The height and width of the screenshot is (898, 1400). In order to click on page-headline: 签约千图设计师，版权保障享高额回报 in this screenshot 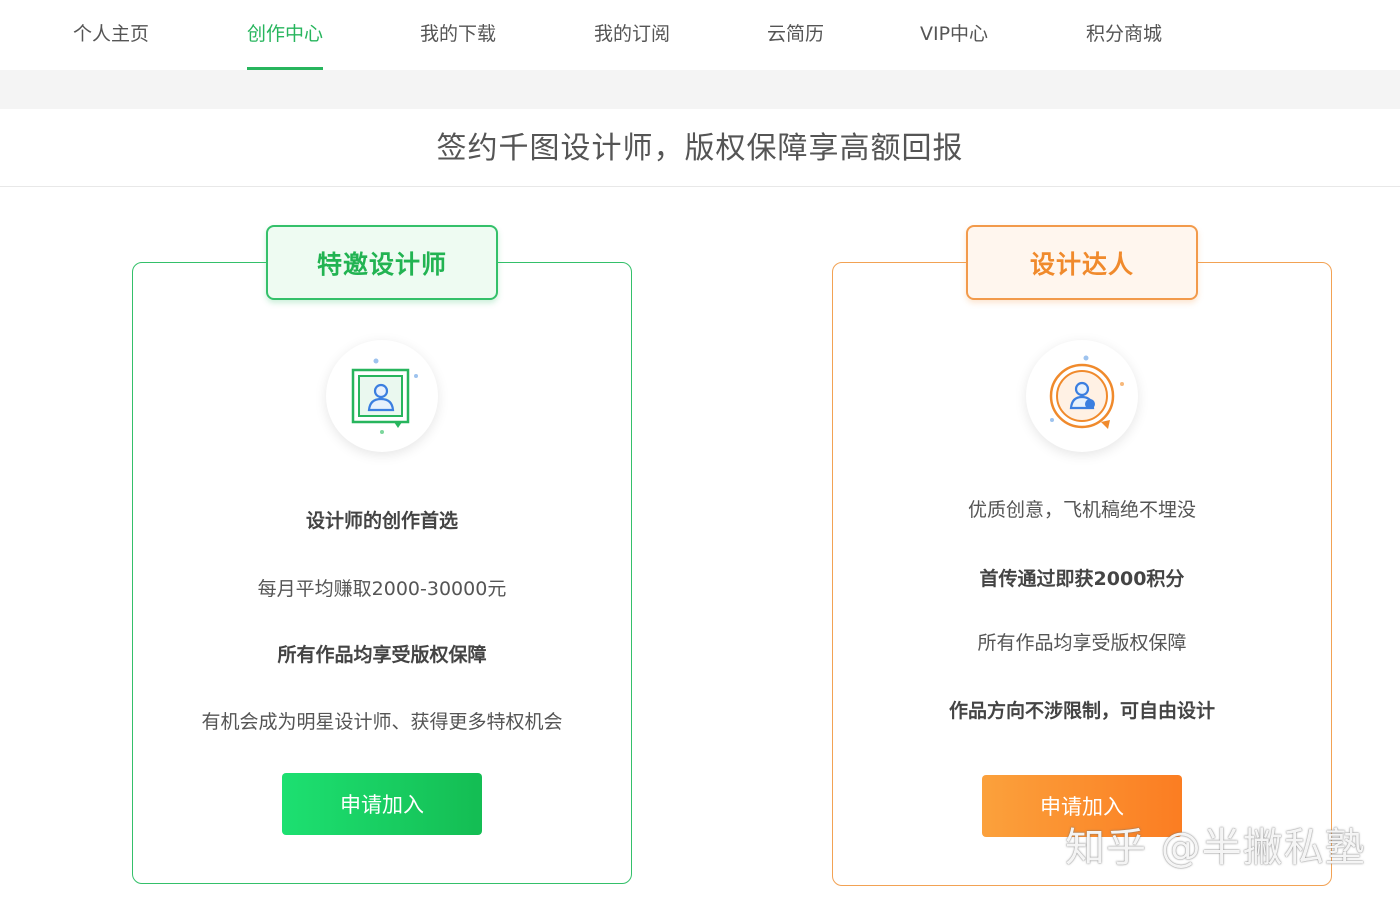, I will do `click(700, 148)`.